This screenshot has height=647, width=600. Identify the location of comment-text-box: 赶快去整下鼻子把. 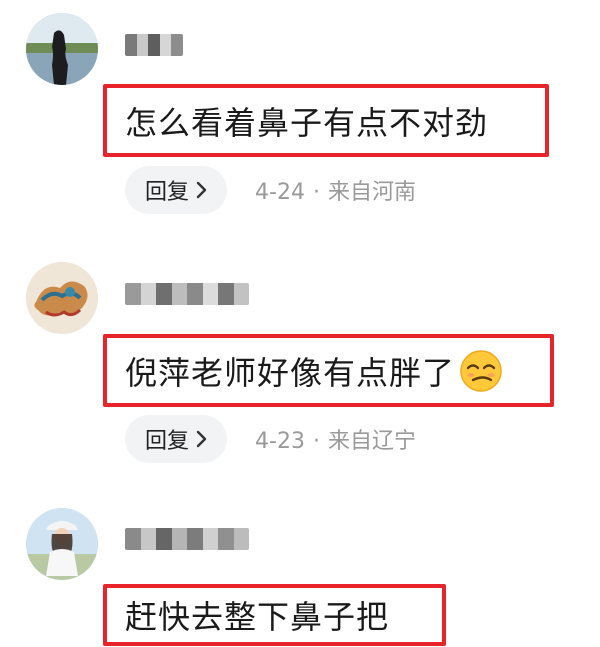
(274, 615).